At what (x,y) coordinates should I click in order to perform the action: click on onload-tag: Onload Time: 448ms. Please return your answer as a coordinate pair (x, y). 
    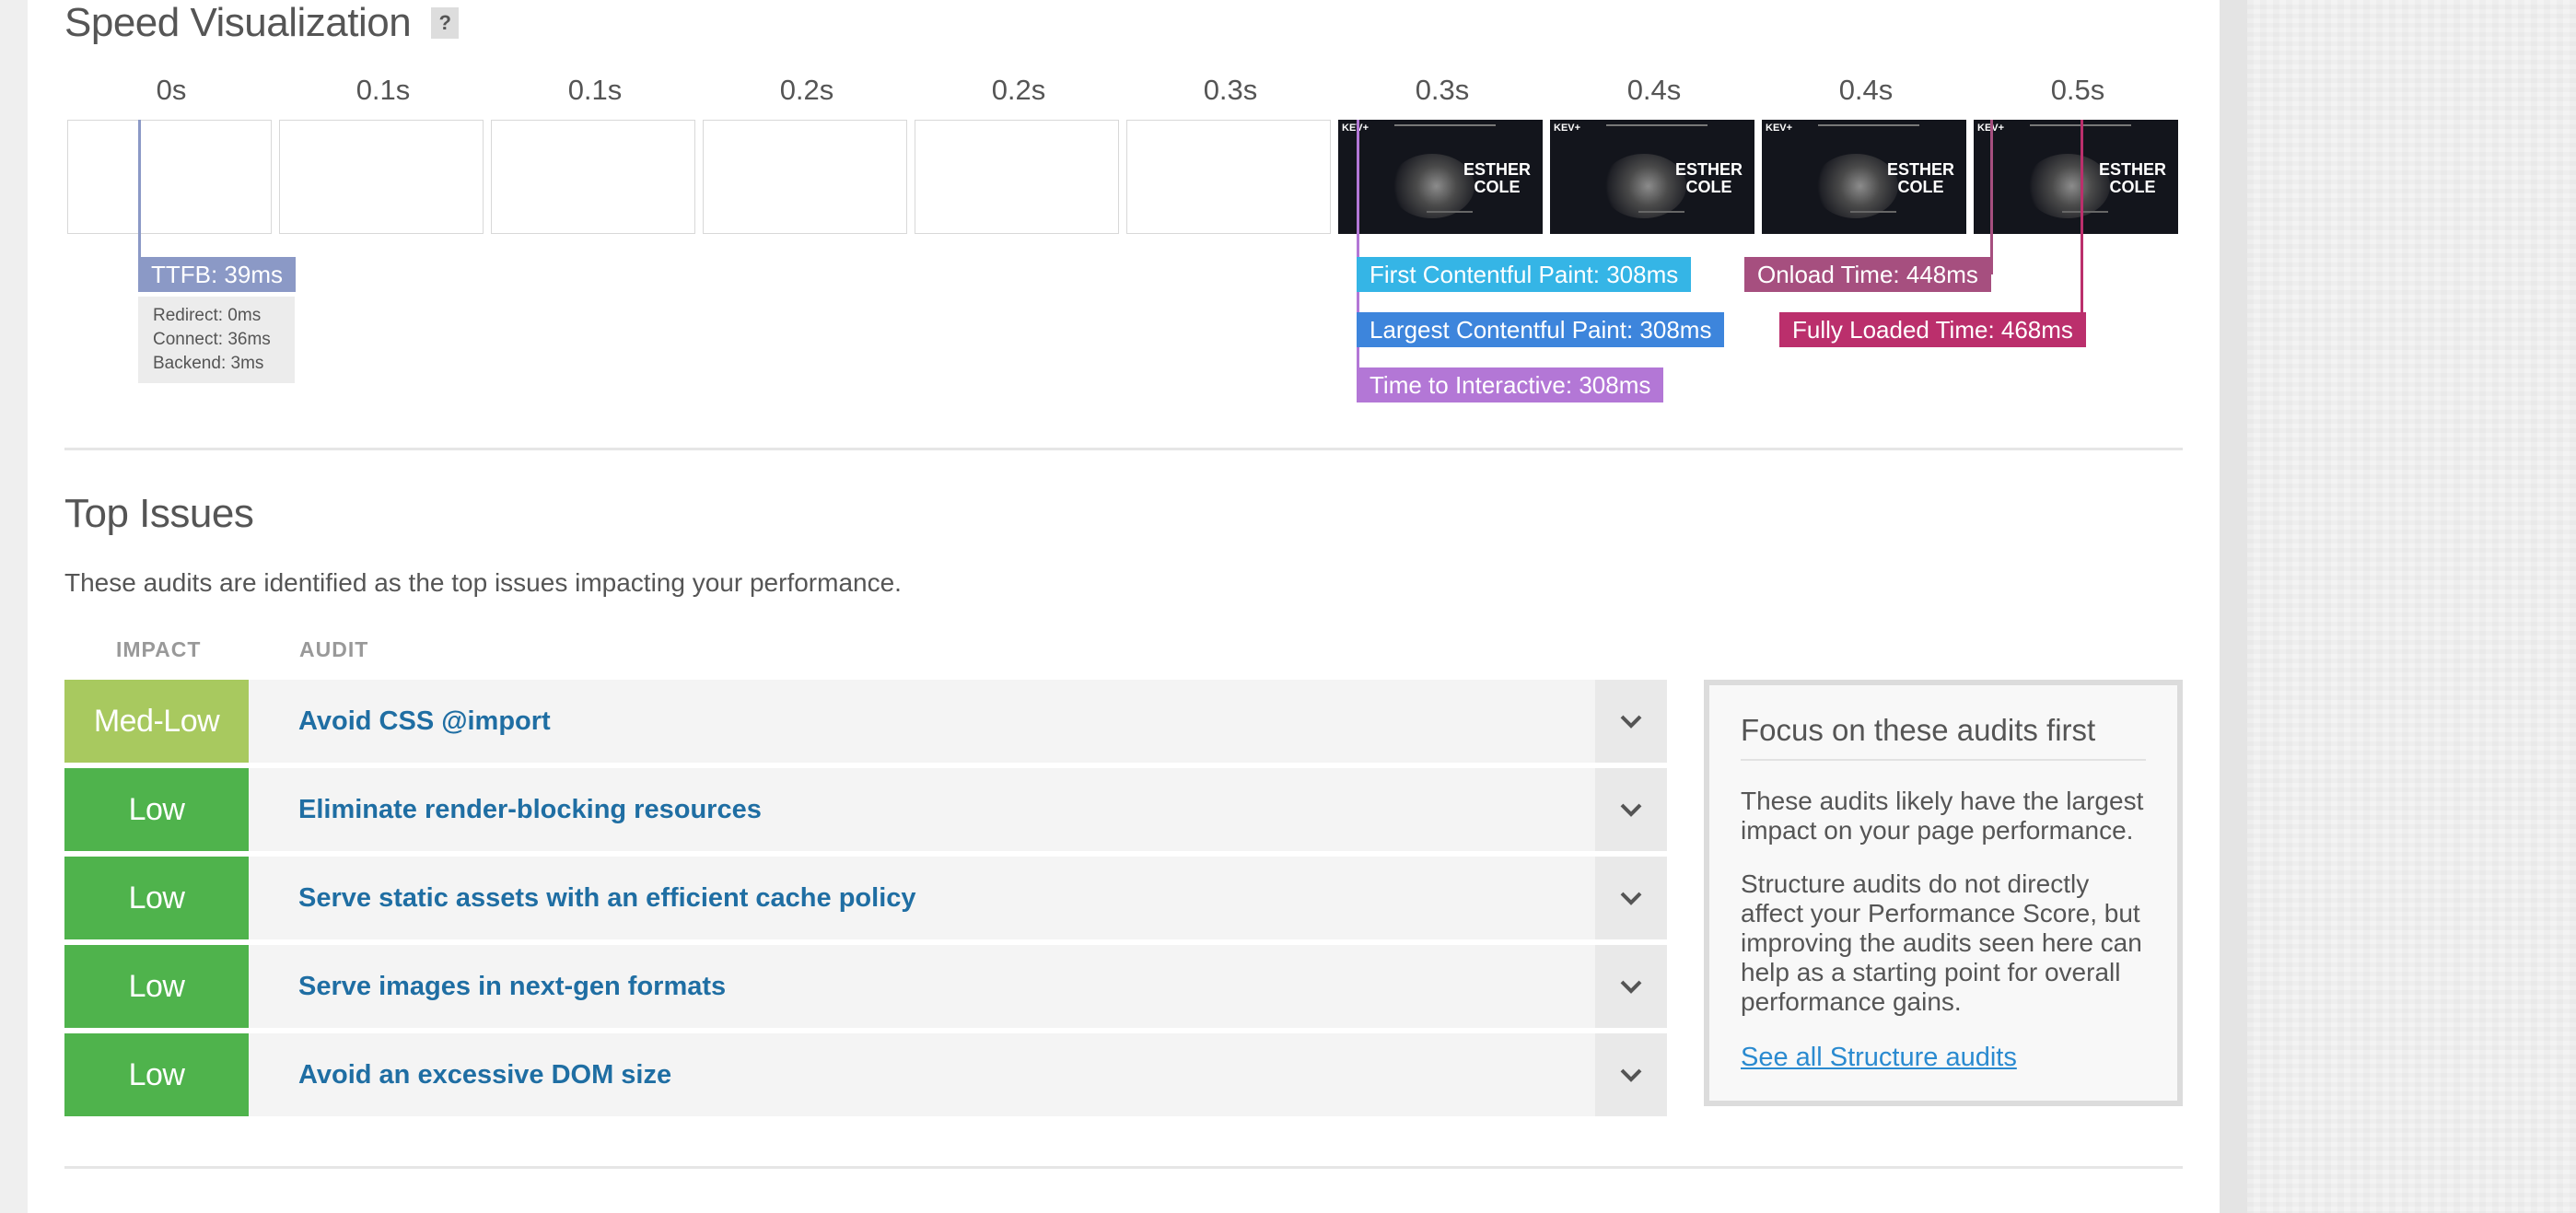
    Looking at the image, I should click on (1867, 274).